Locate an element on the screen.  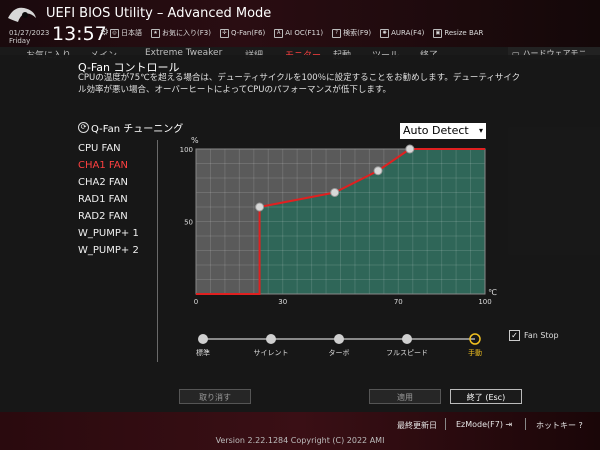
aura-button: ✺ AURA(F4) is located at coordinates (402, 33).